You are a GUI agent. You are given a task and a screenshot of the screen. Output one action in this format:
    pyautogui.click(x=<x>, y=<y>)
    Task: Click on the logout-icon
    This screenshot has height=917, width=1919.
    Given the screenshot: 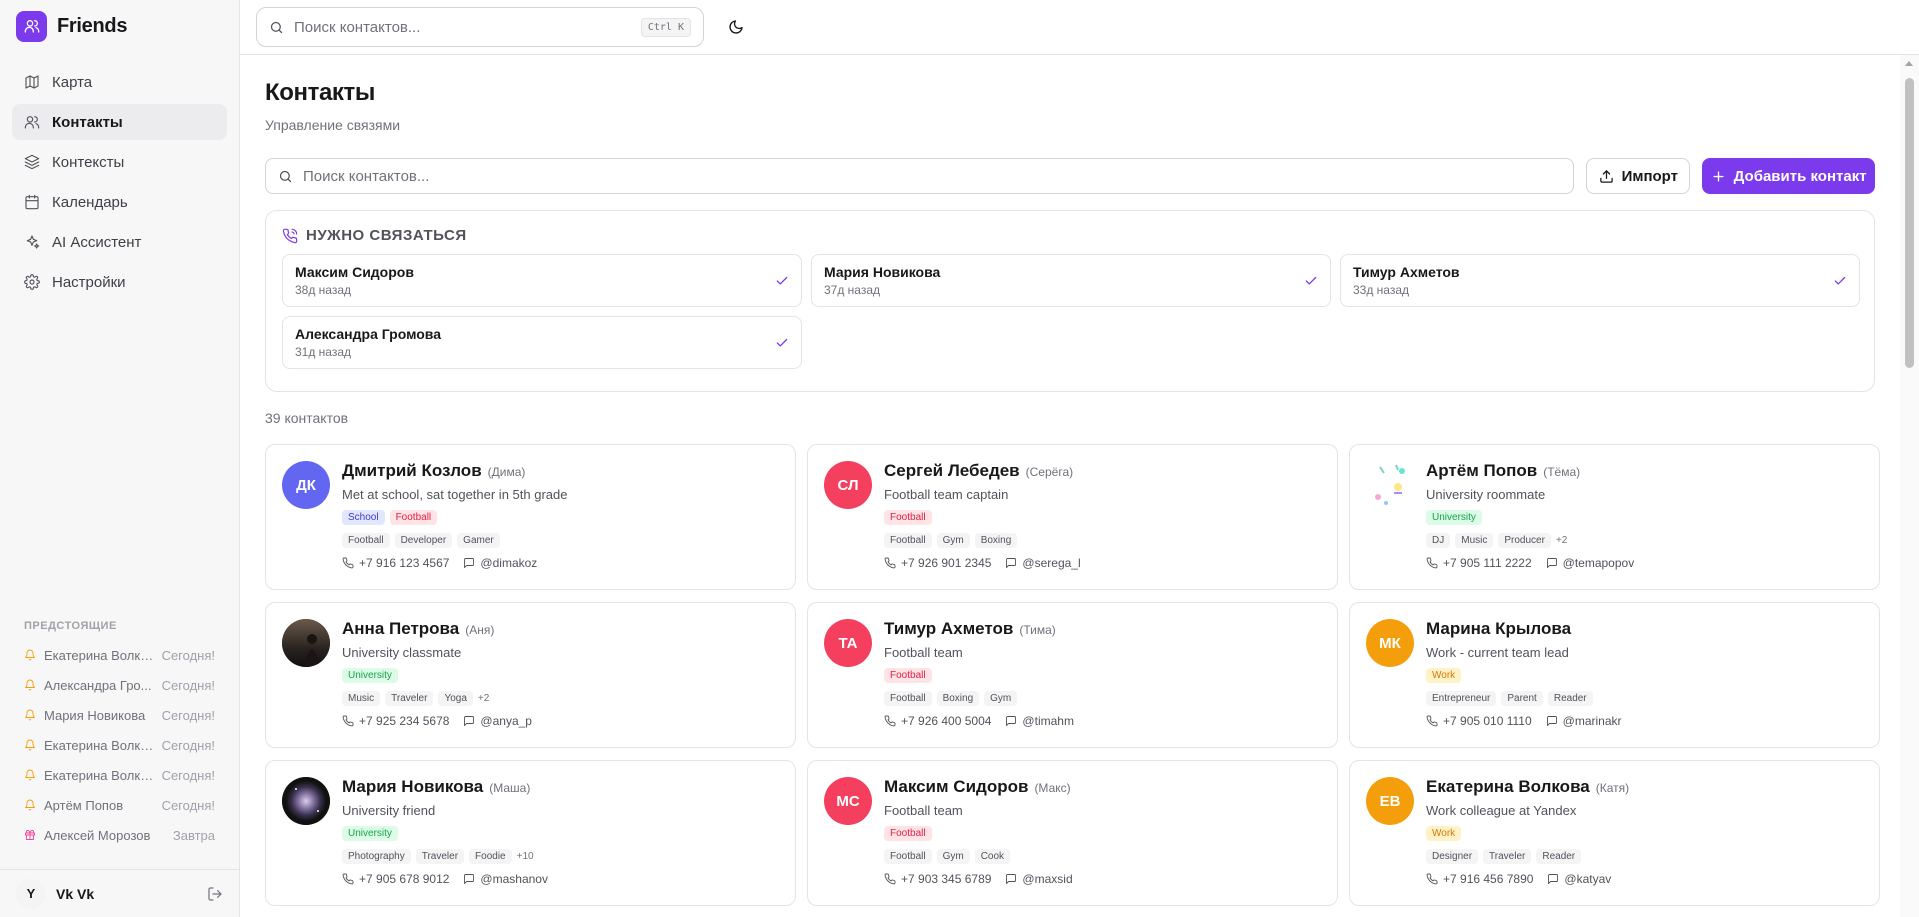 What is the action you would take?
    pyautogui.click(x=215, y=894)
    